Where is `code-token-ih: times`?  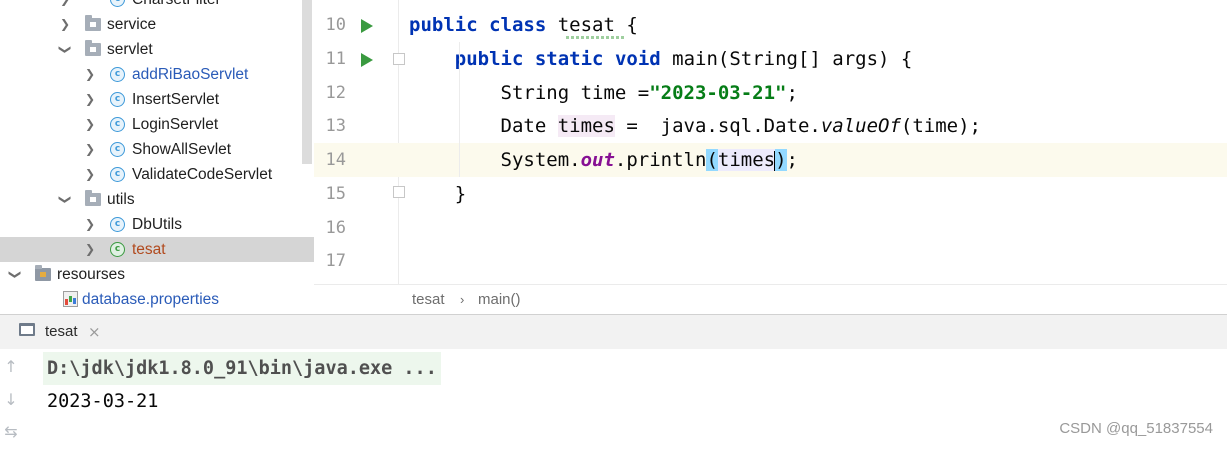 code-token-ih: times is located at coordinates (746, 160).